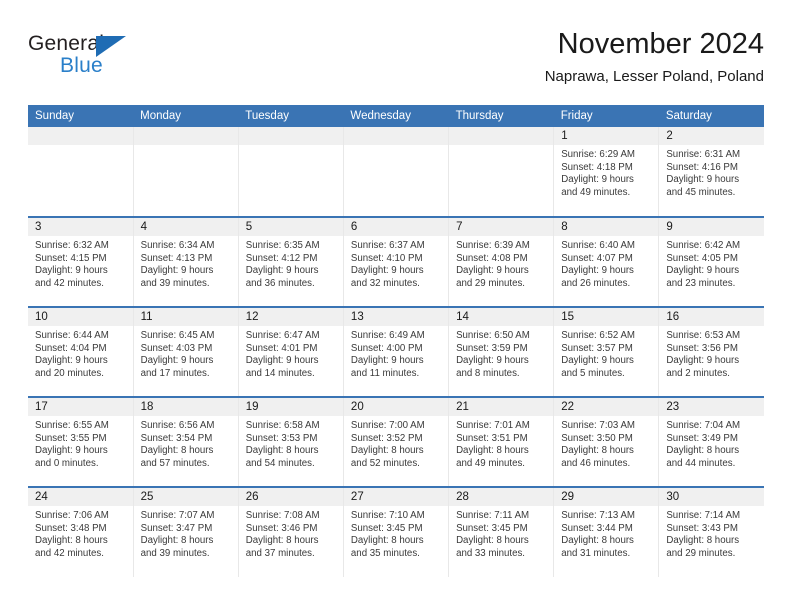  What do you see at coordinates (492, 258) in the screenshot?
I see `sunset-time: Sunset: 4:08 PM` at bounding box center [492, 258].